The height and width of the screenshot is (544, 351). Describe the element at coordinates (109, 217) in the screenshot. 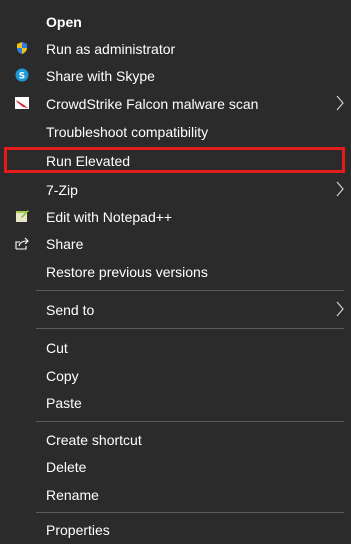

I see `menu-item-label: Edit with Notepad++` at that location.